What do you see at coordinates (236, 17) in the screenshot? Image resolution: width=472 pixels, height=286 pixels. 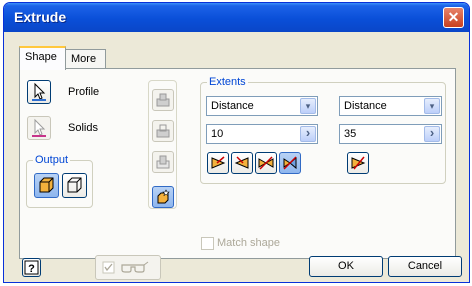 I see `title-bar: Extrude ✕` at bounding box center [236, 17].